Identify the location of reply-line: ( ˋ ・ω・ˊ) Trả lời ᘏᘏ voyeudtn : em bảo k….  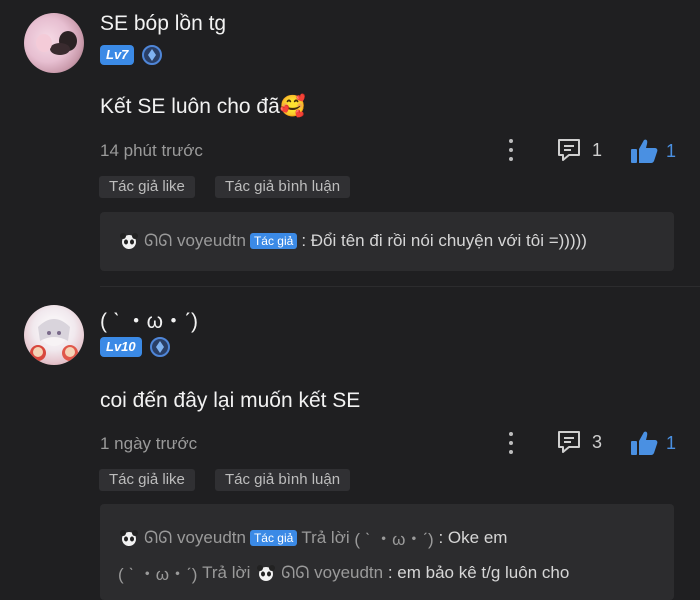
(343, 572).